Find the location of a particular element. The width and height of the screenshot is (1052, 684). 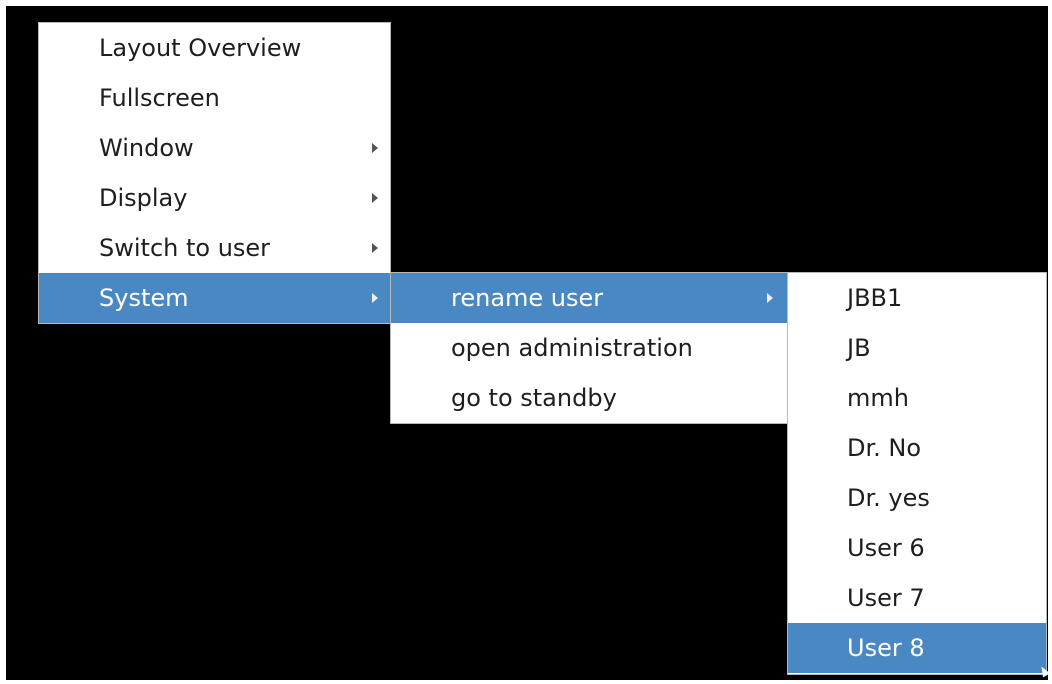

menu-item-layout-overview: Layout Overview is located at coordinates (214, 48).